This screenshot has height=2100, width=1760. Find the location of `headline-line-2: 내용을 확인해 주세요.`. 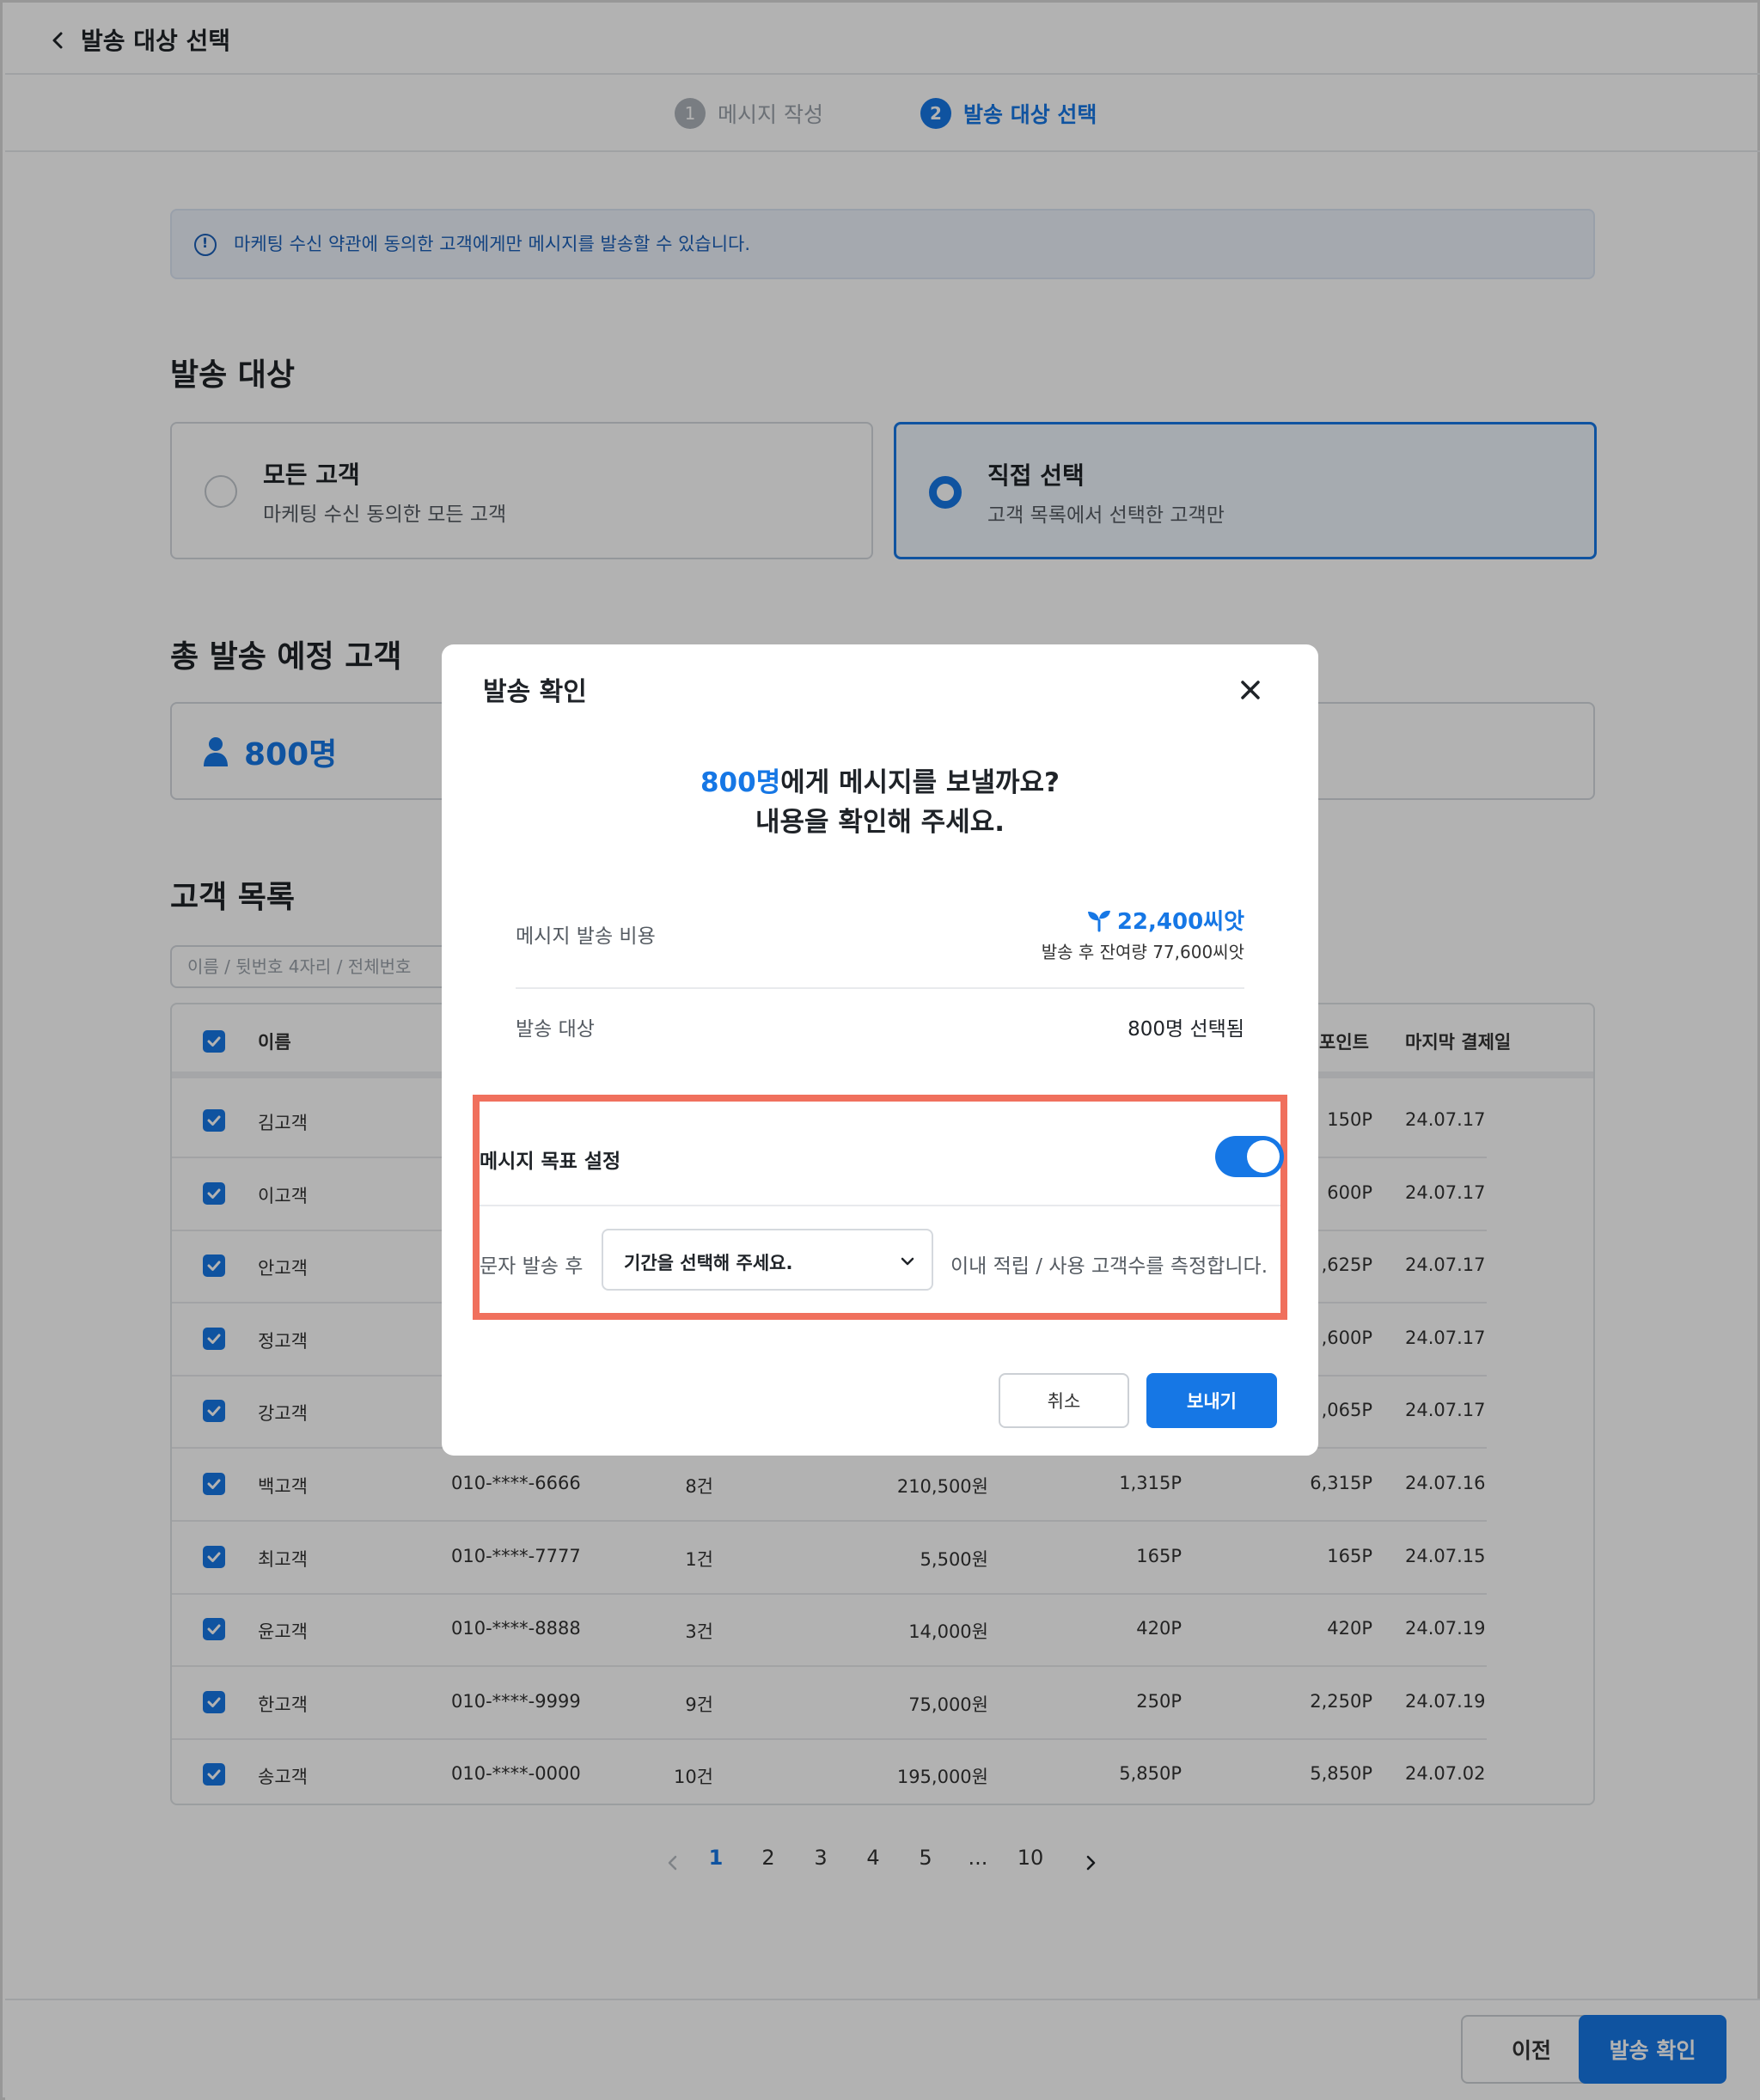

headline-line-2: 내용을 확인해 주세요. is located at coordinates (880, 822).